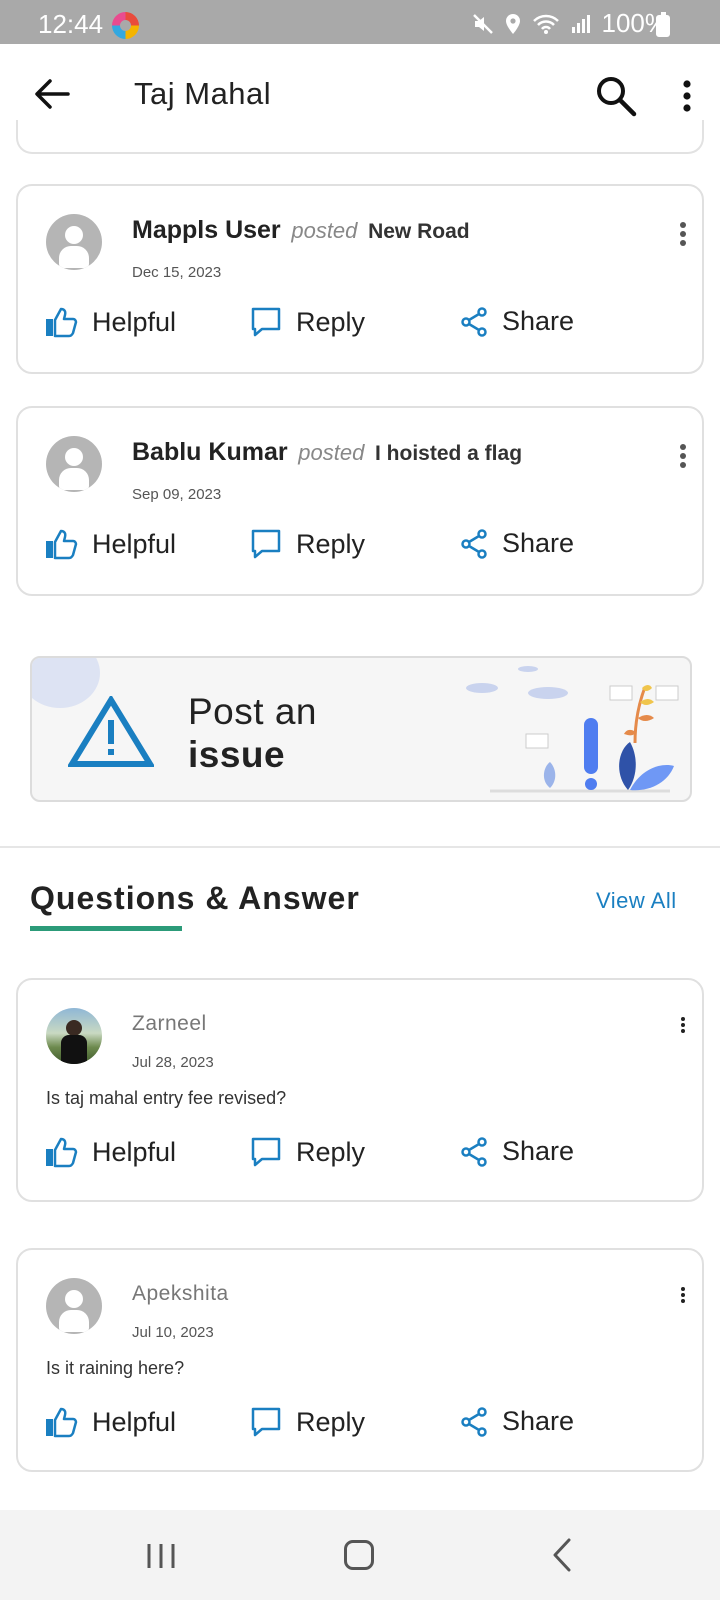 The width and height of the screenshot is (720, 1600). What do you see at coordinates (210, 452) in the screenshot?
I see `post-user-name: Bablu Kumar` at bounding box center [210, 452].